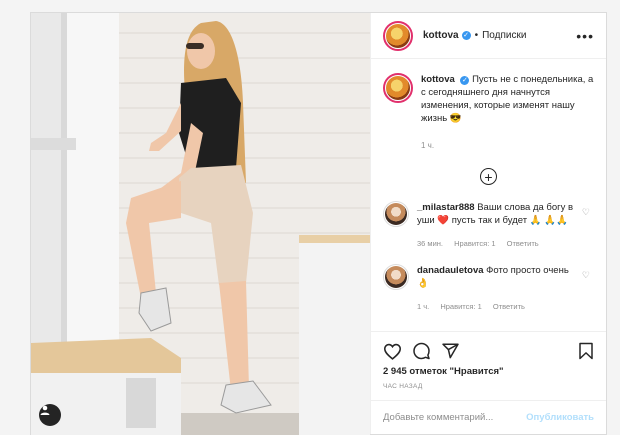  I want to click on commenter-username: _milastar888, so click(446, 207).